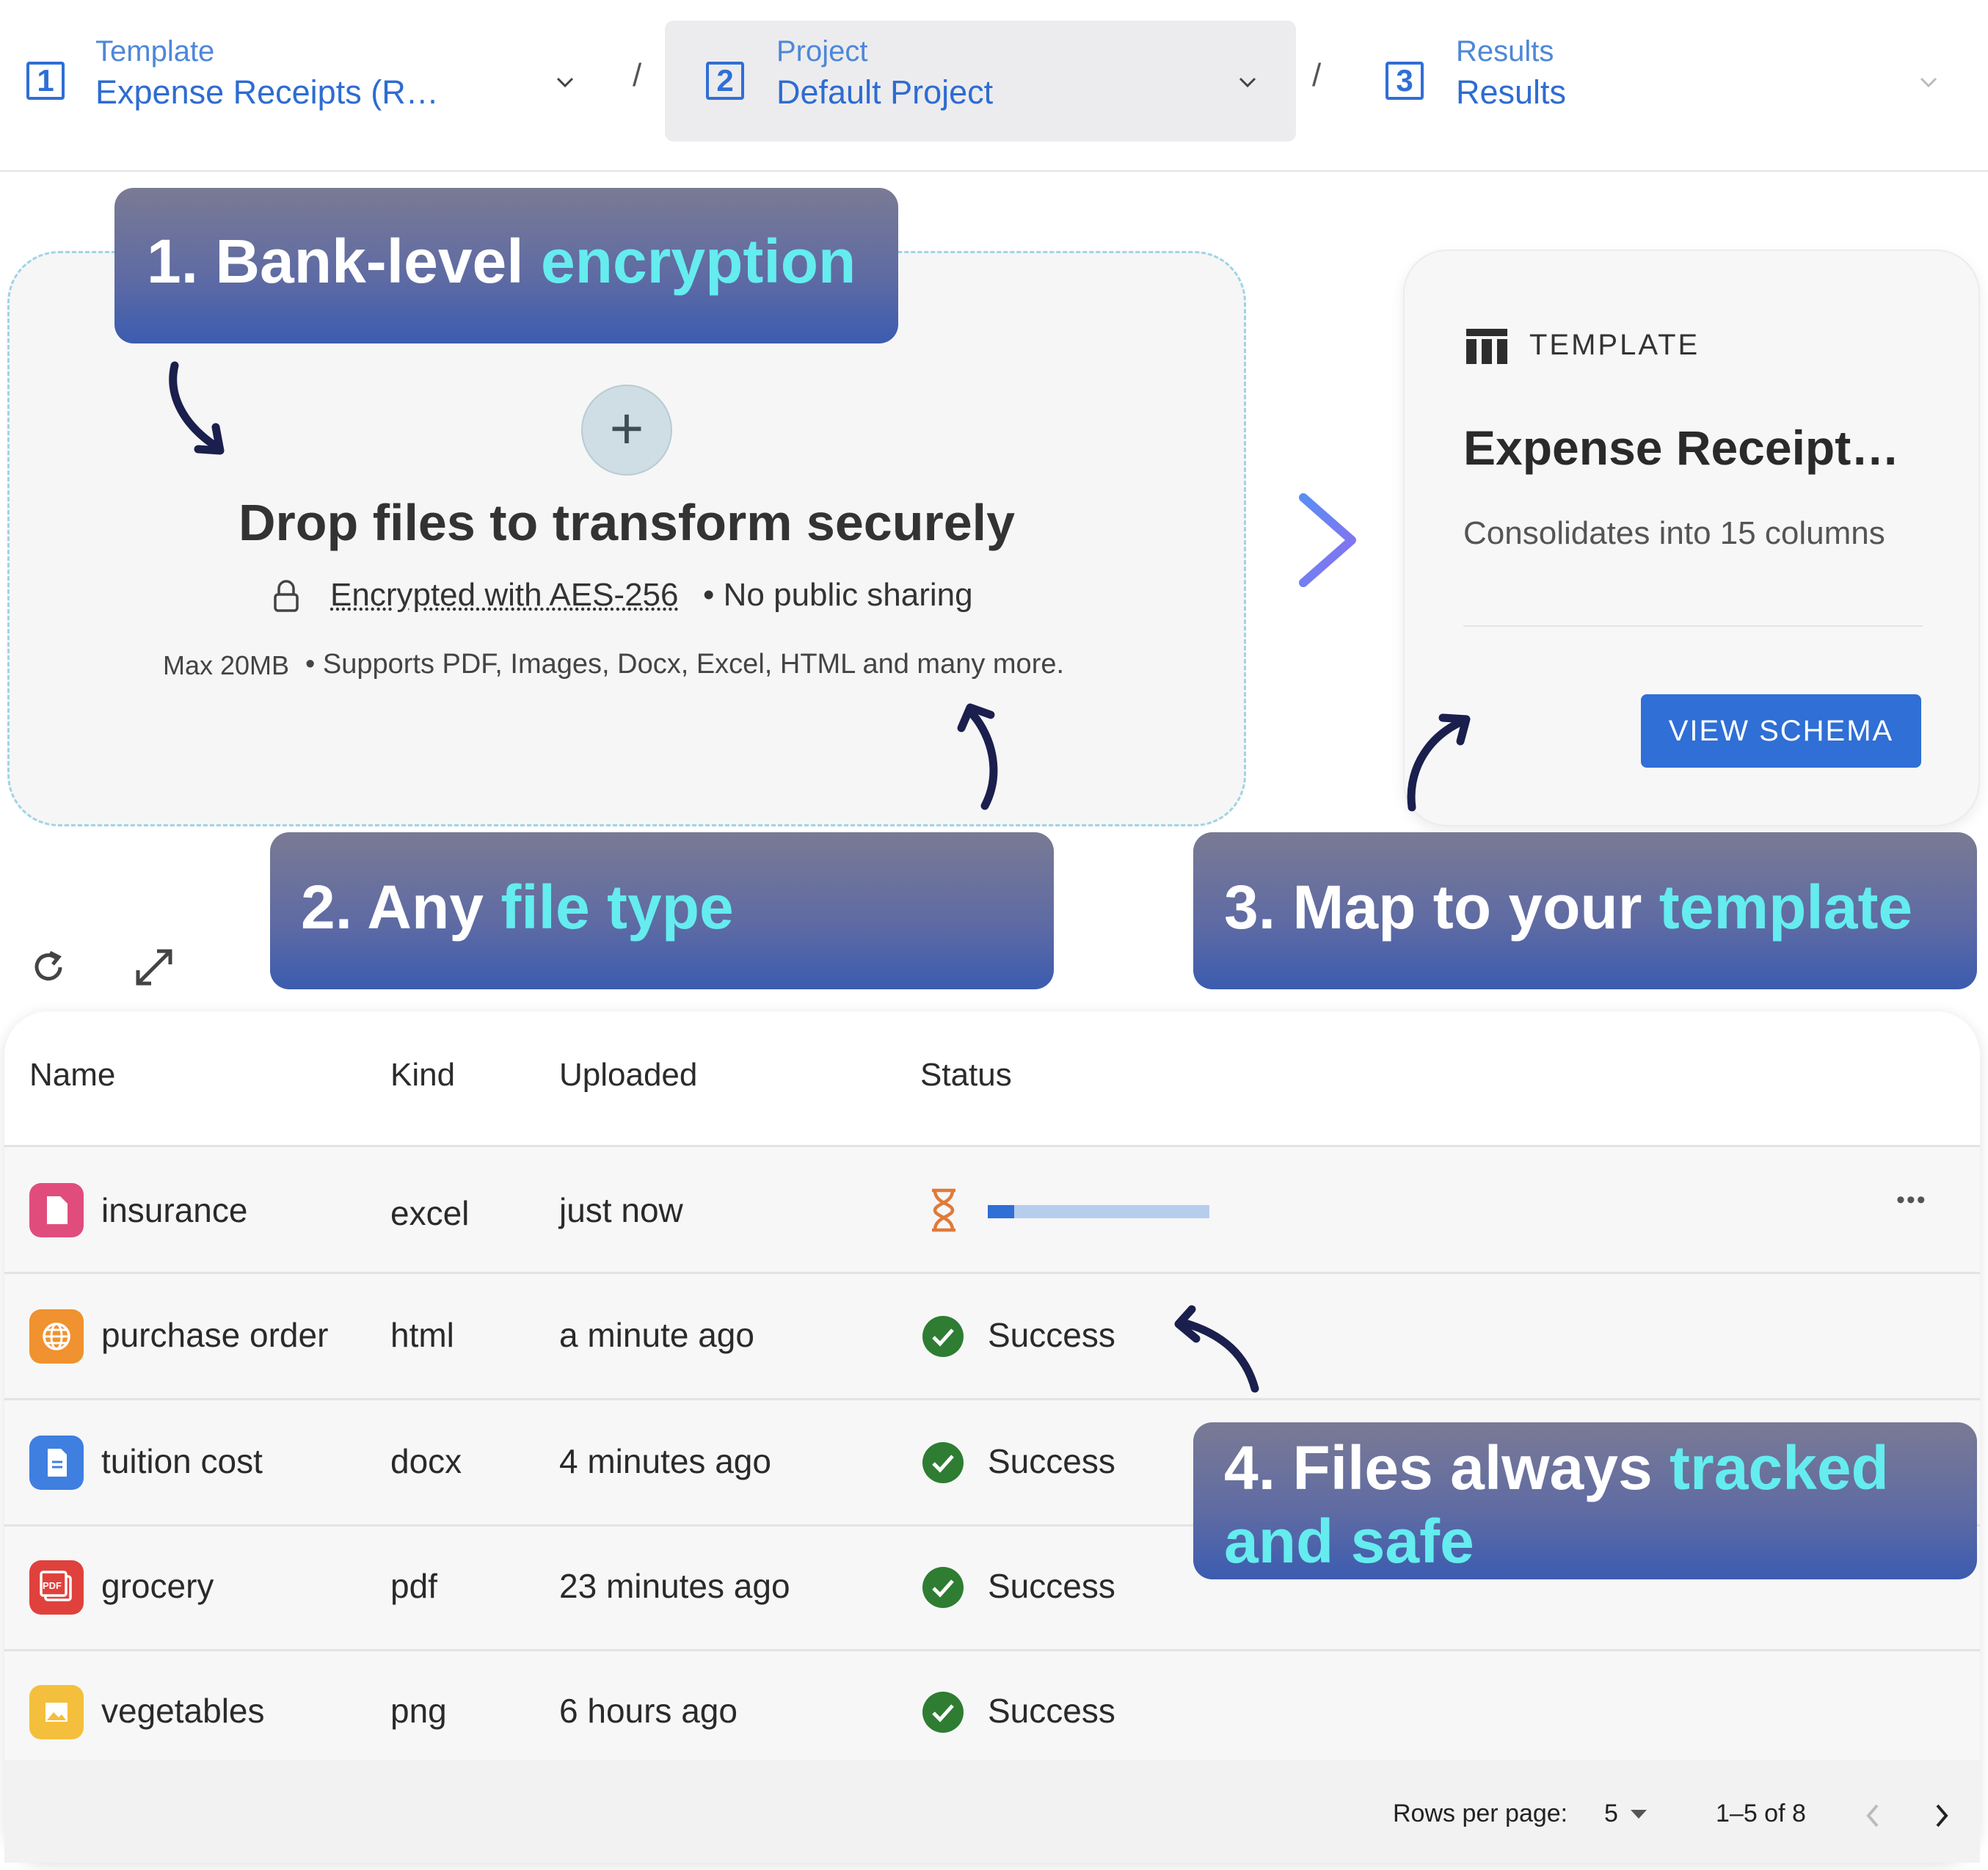  I want to click on column-header-kind: Kind, so click(422, 1075).